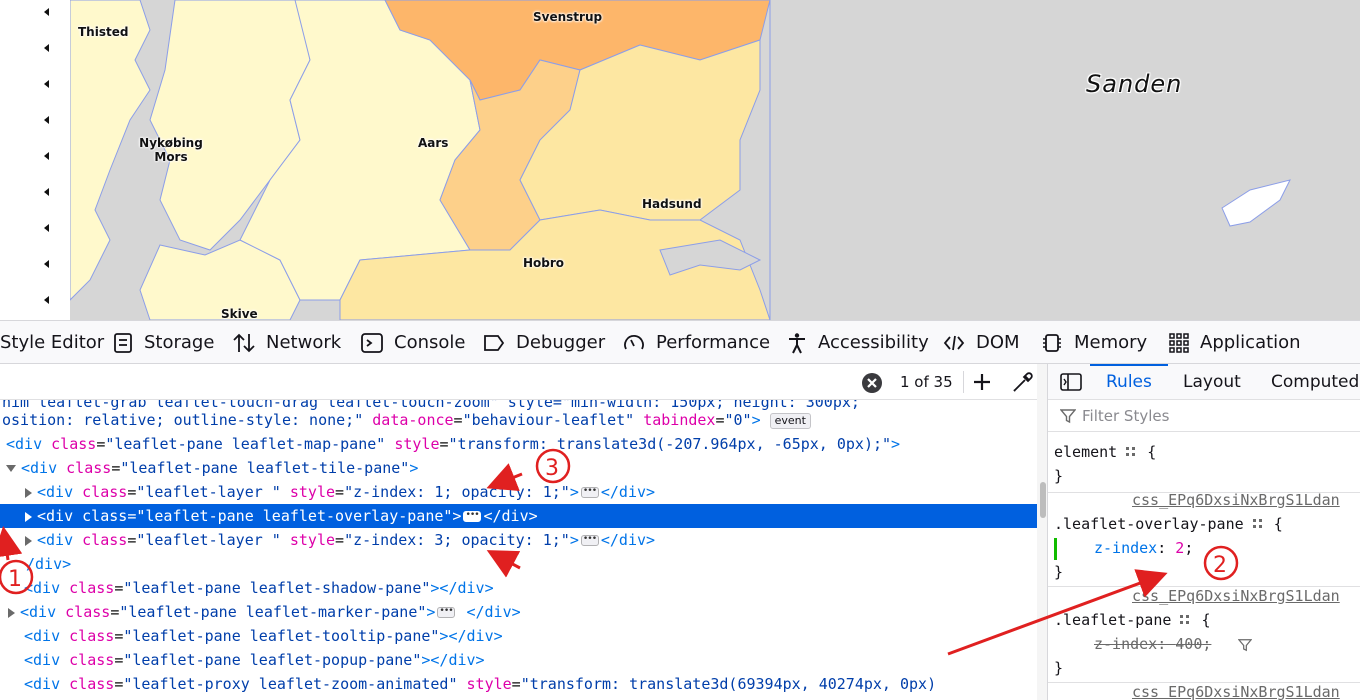 Image resolution: width=1360 pixels, height=700 pixels. I want to click on debugger-icon, so click(494, 342).